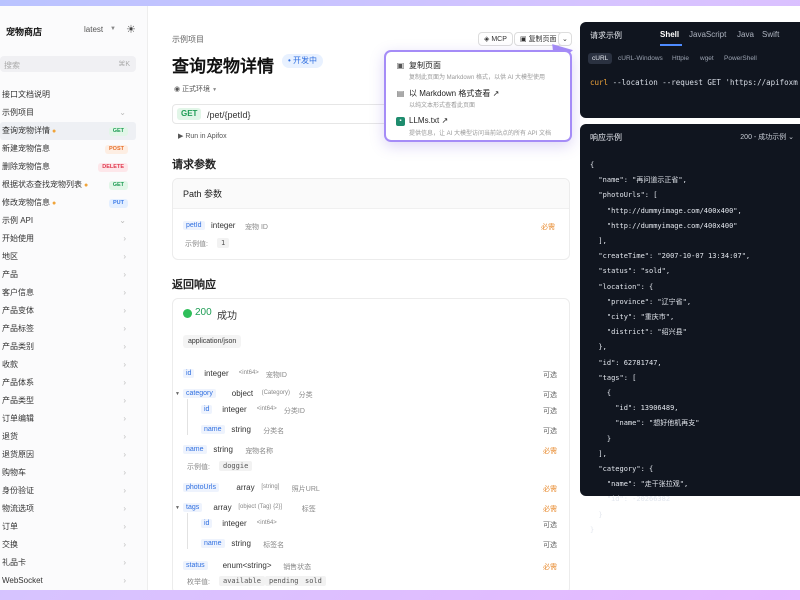 This screenshot has width=800, height=600. I want to click on field-type: string, so click(241, 429).